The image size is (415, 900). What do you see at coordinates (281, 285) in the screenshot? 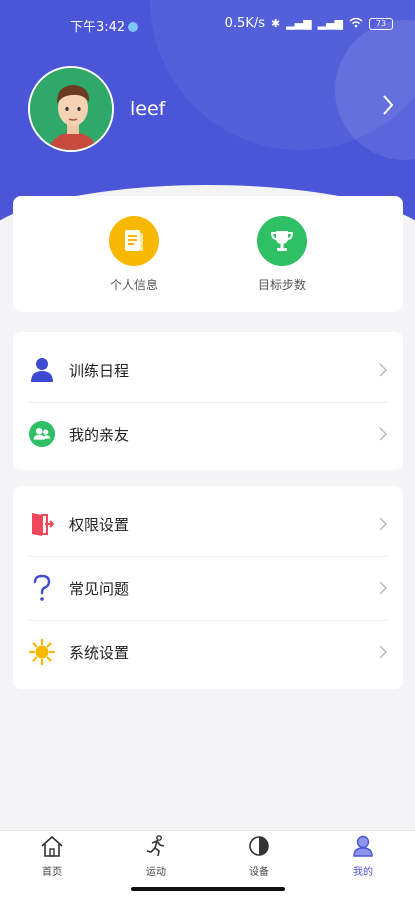
I see `shortcut-label: 目标步数` at bounding box center [281, 285].